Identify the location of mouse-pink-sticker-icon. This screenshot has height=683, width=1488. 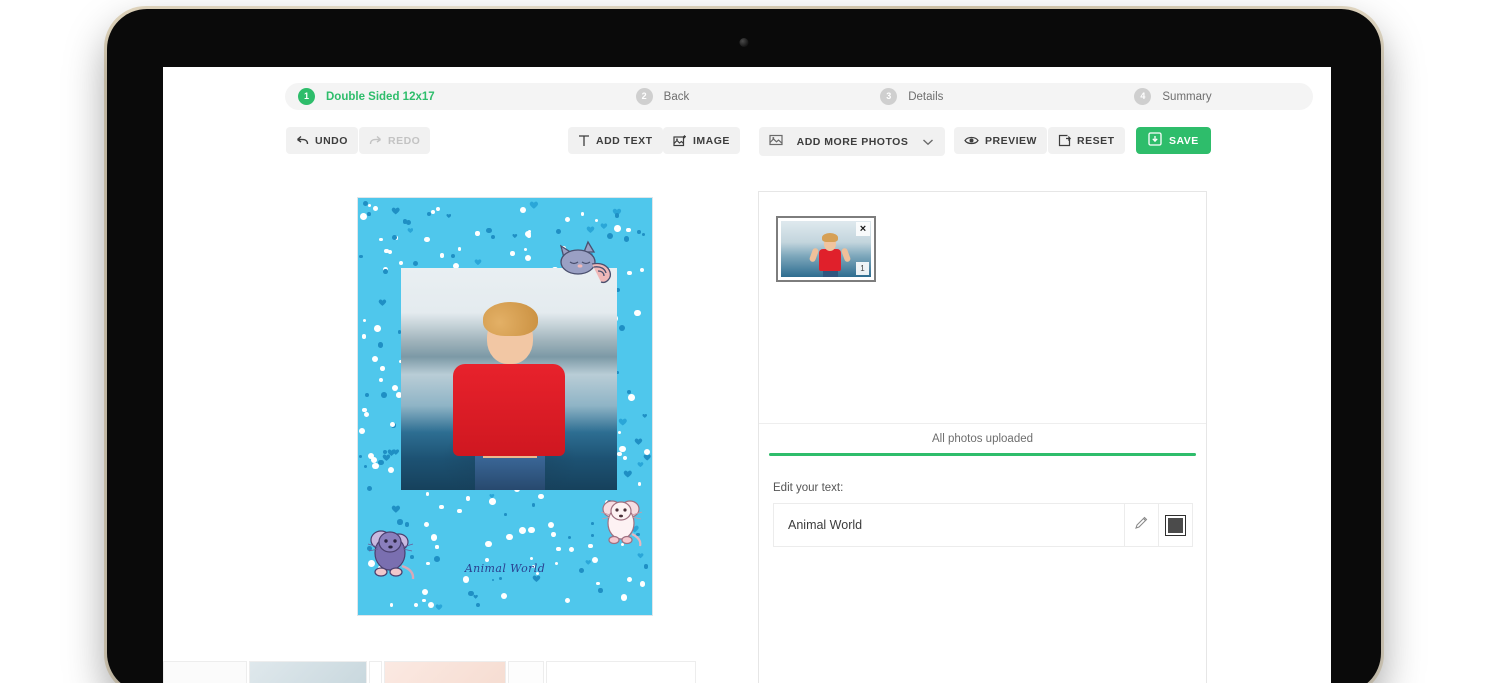
(623, 522).